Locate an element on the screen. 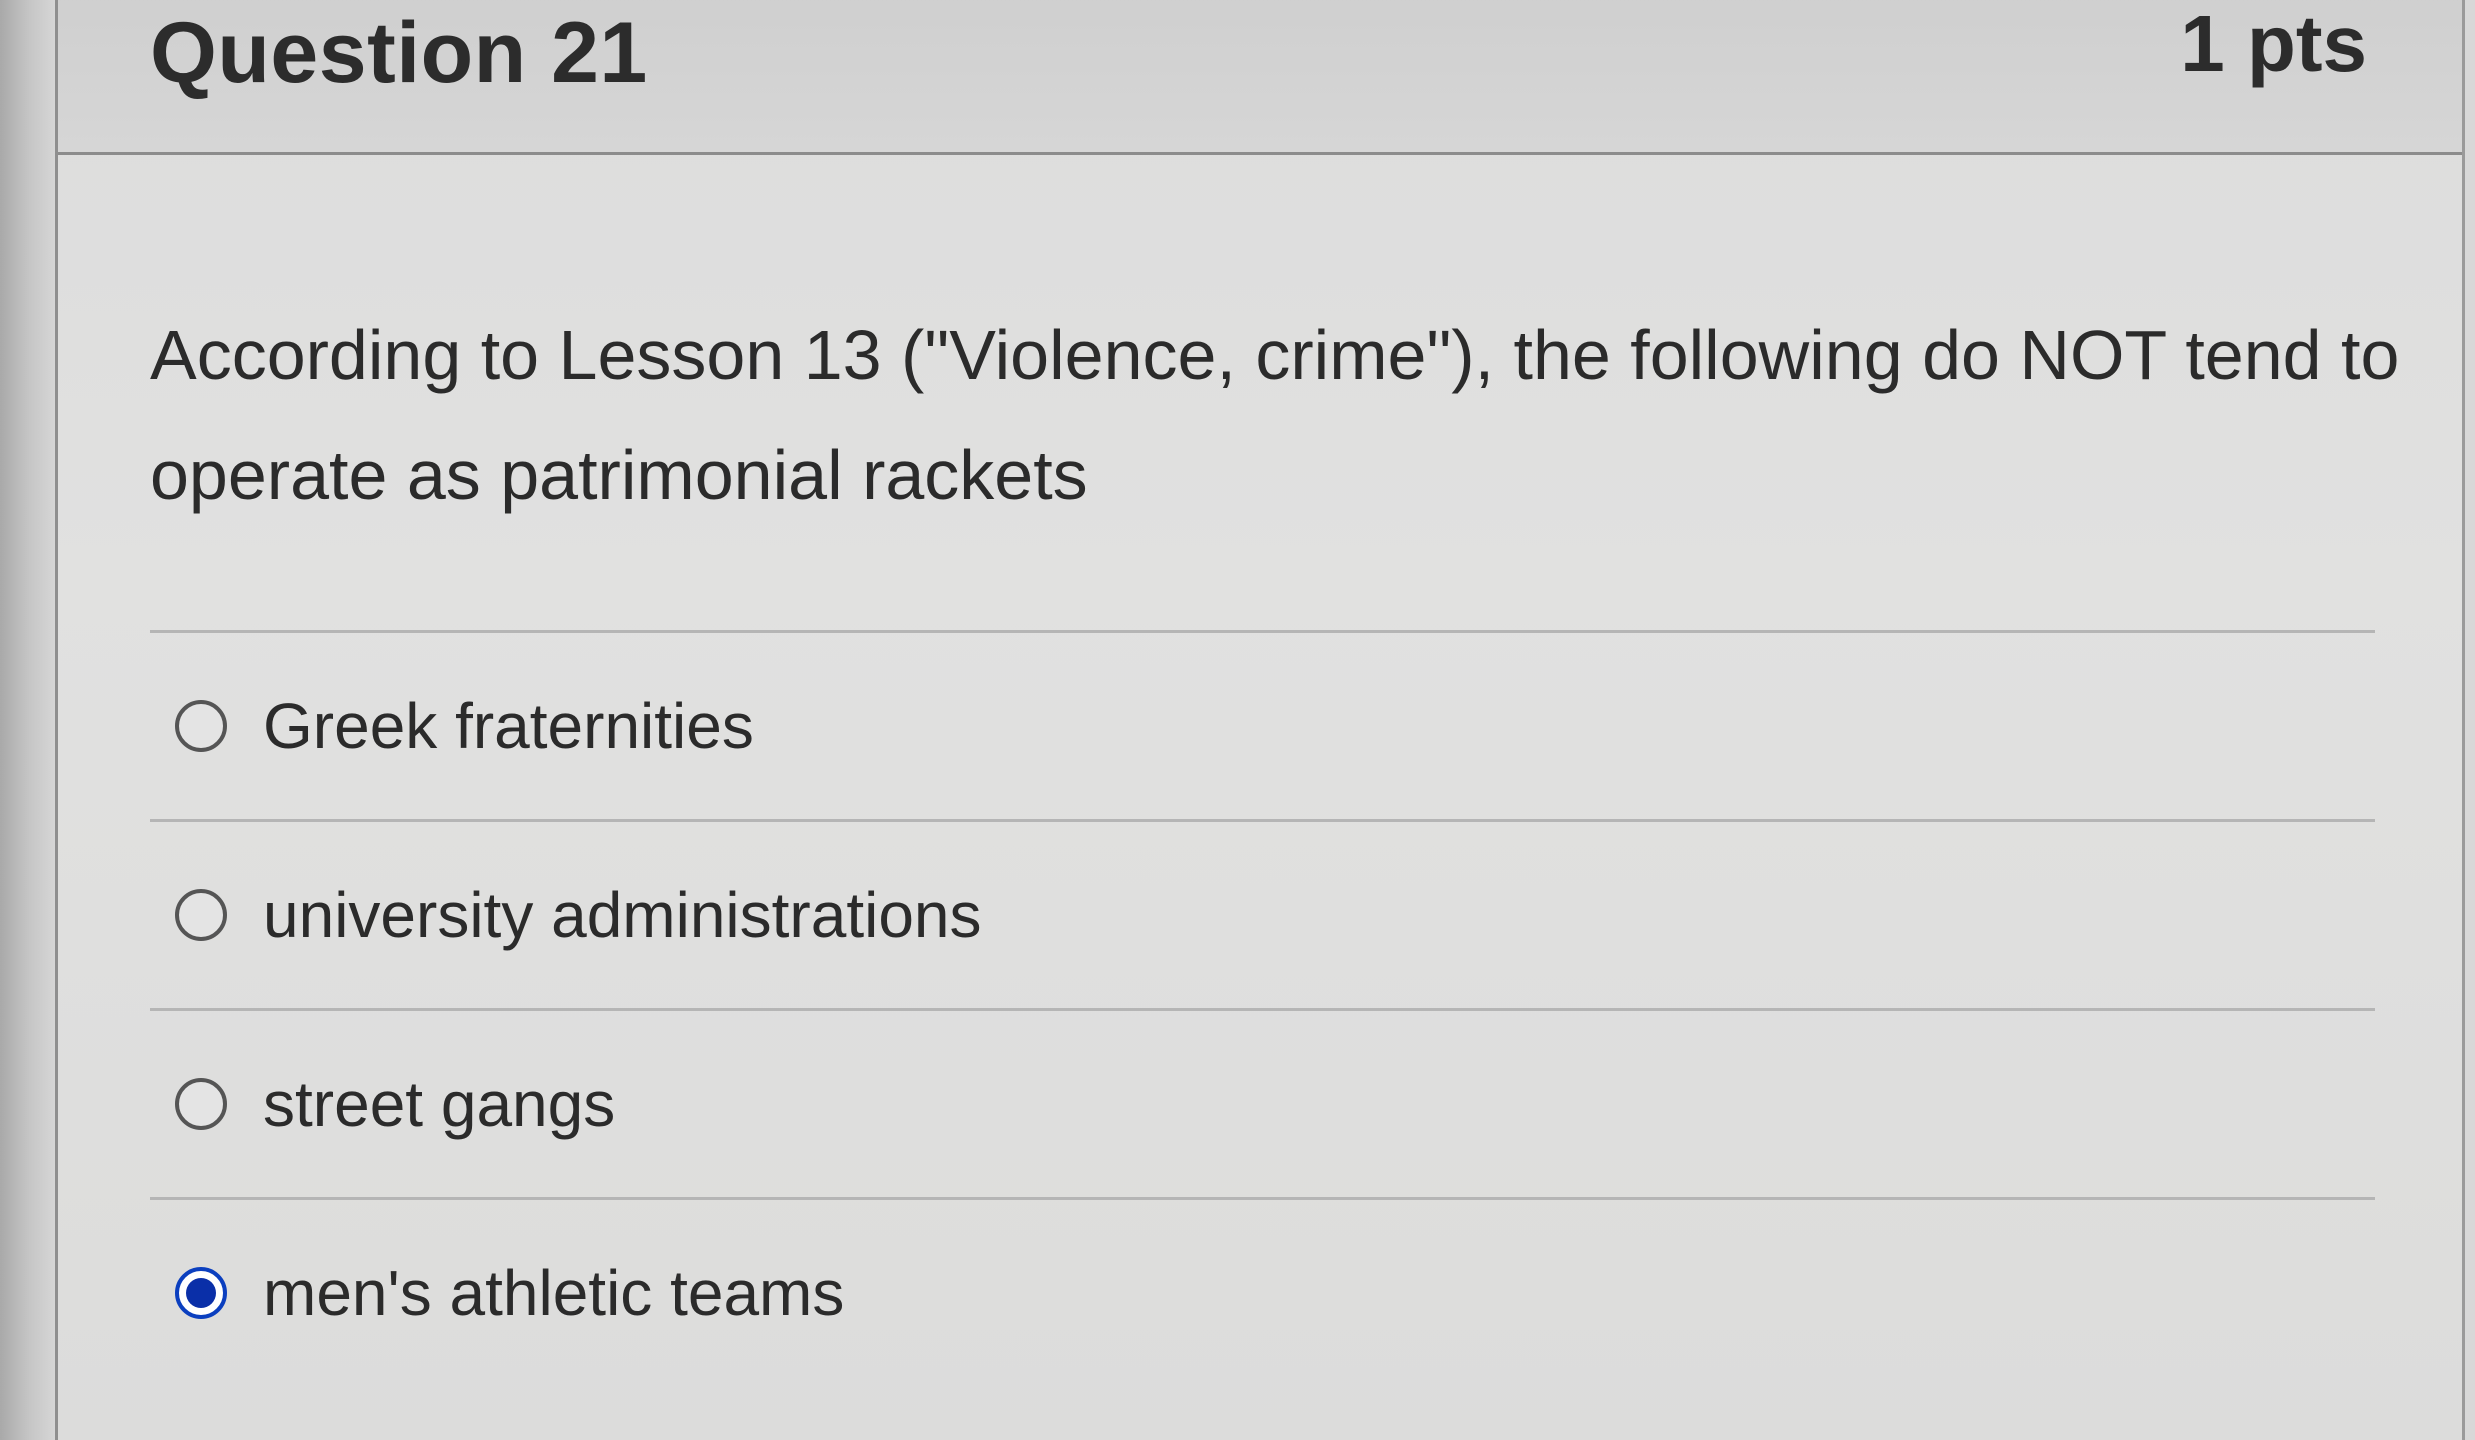  answer-label: street gangs is located at coordinates (439, 1104).